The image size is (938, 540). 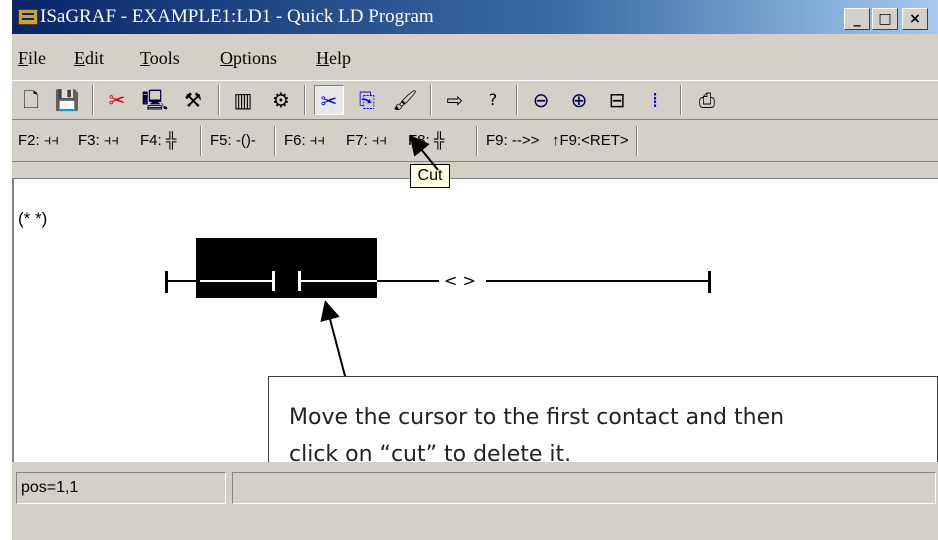 What do you see at coordinates (379, 255) in the screenshot?
I see `annotation-arrows` at bounding box center [379, 255].